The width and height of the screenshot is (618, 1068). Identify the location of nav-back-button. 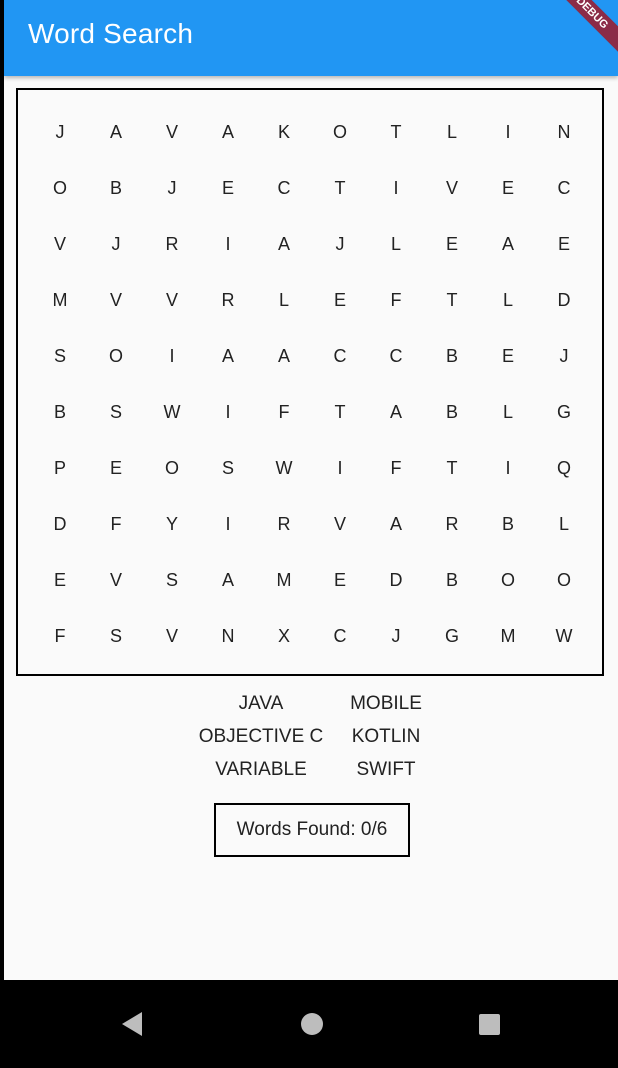
(132, 1024).